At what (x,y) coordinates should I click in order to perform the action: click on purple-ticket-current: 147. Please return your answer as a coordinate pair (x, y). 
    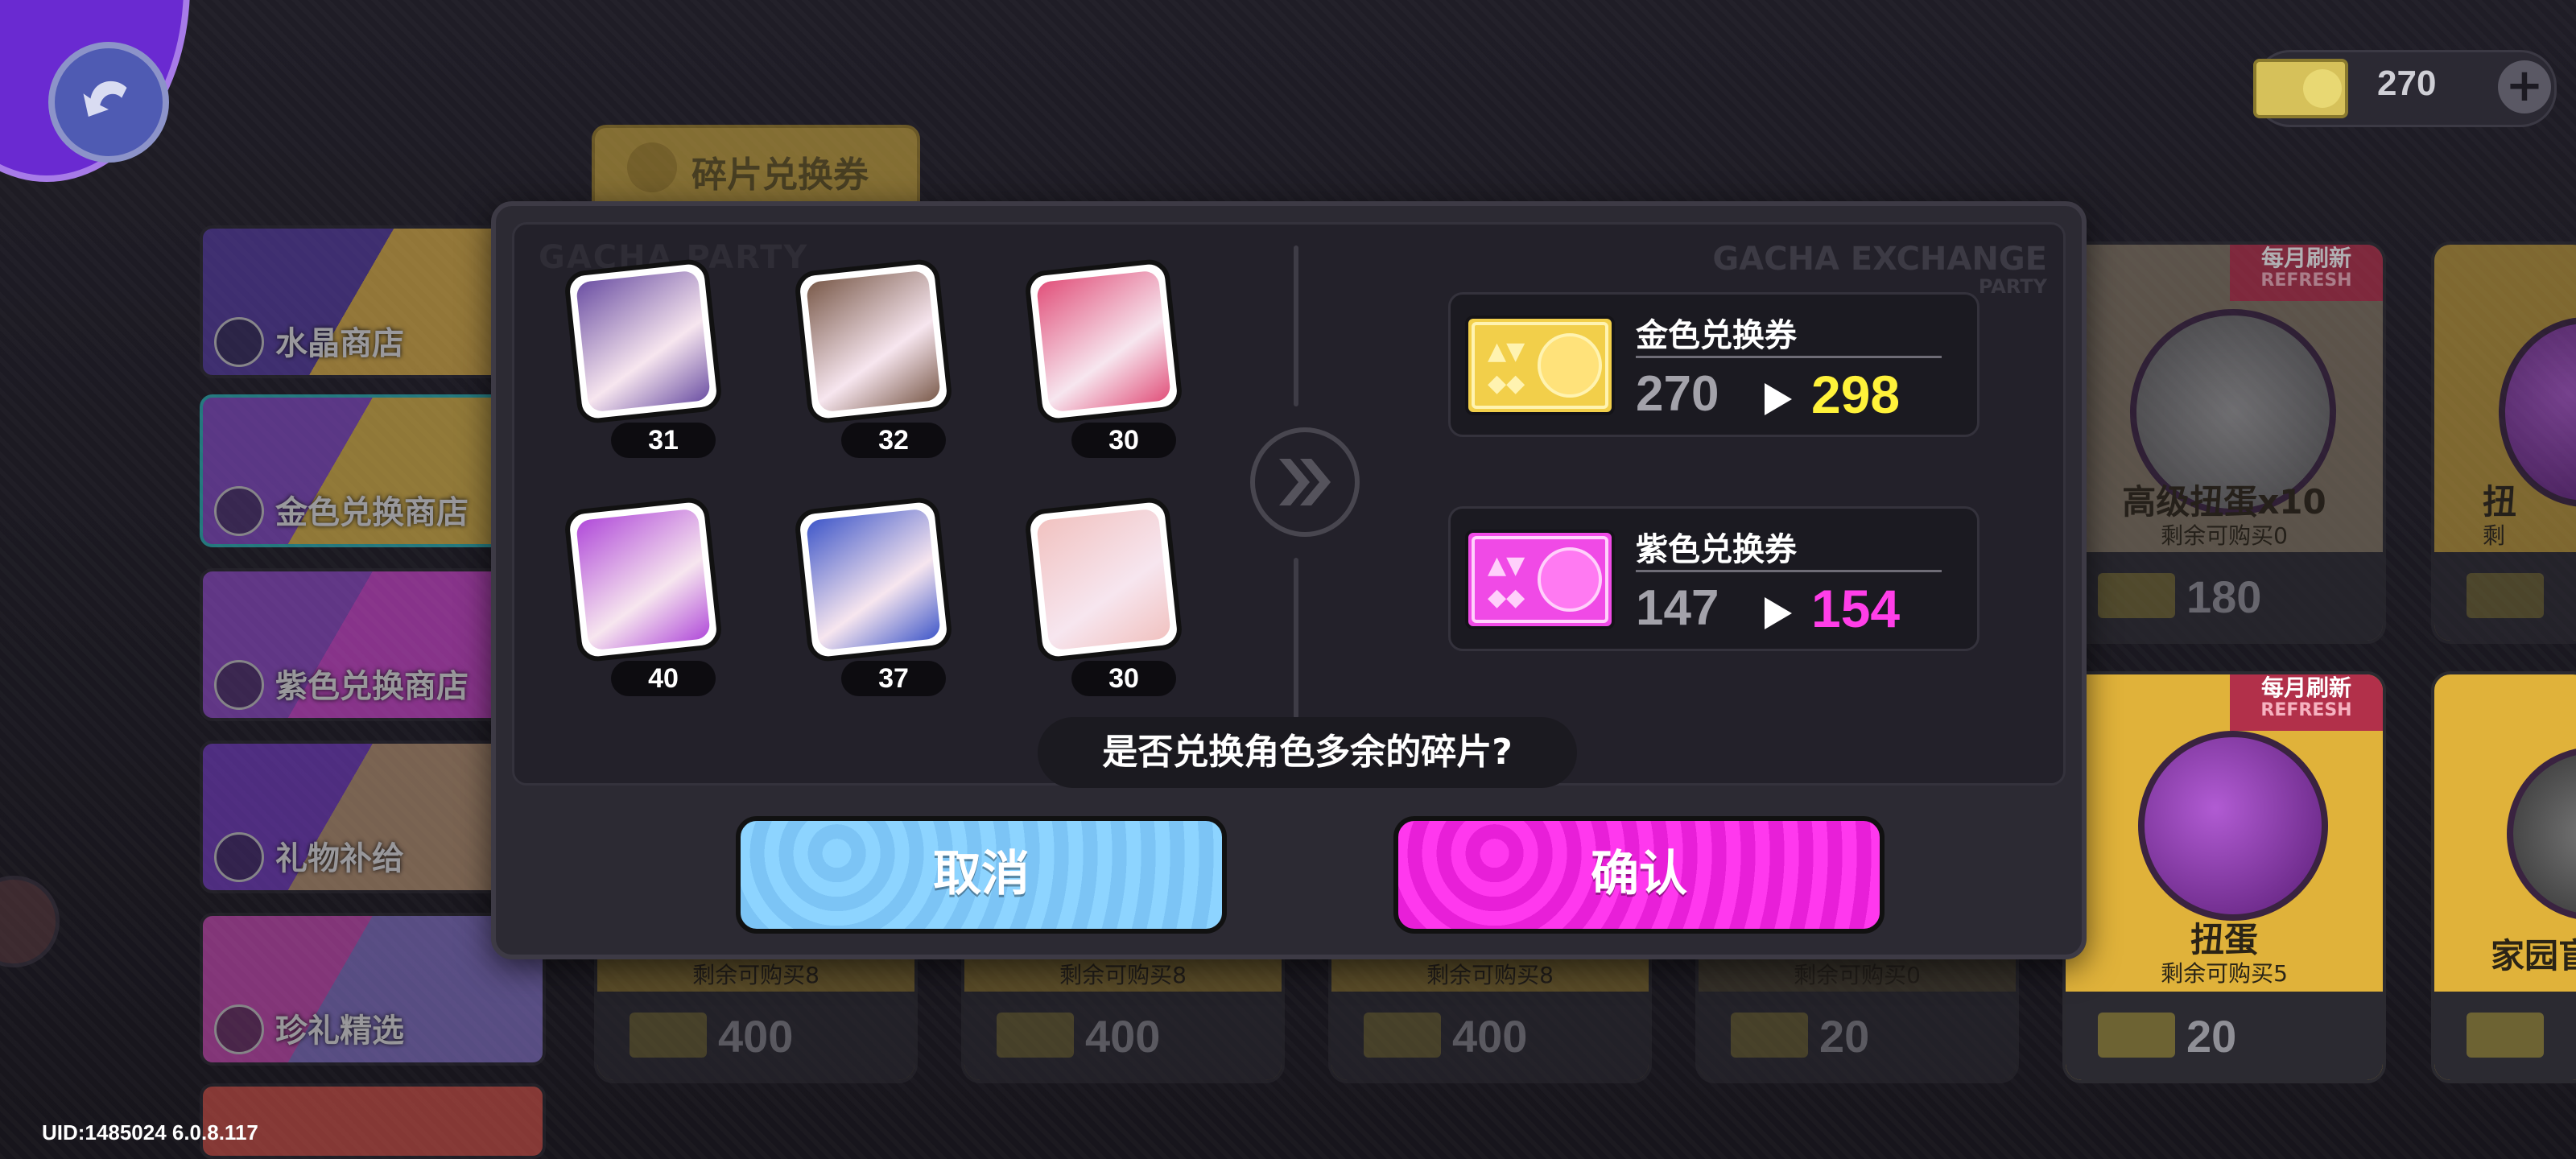
    Looking at the image, I should click on (1677, 608).